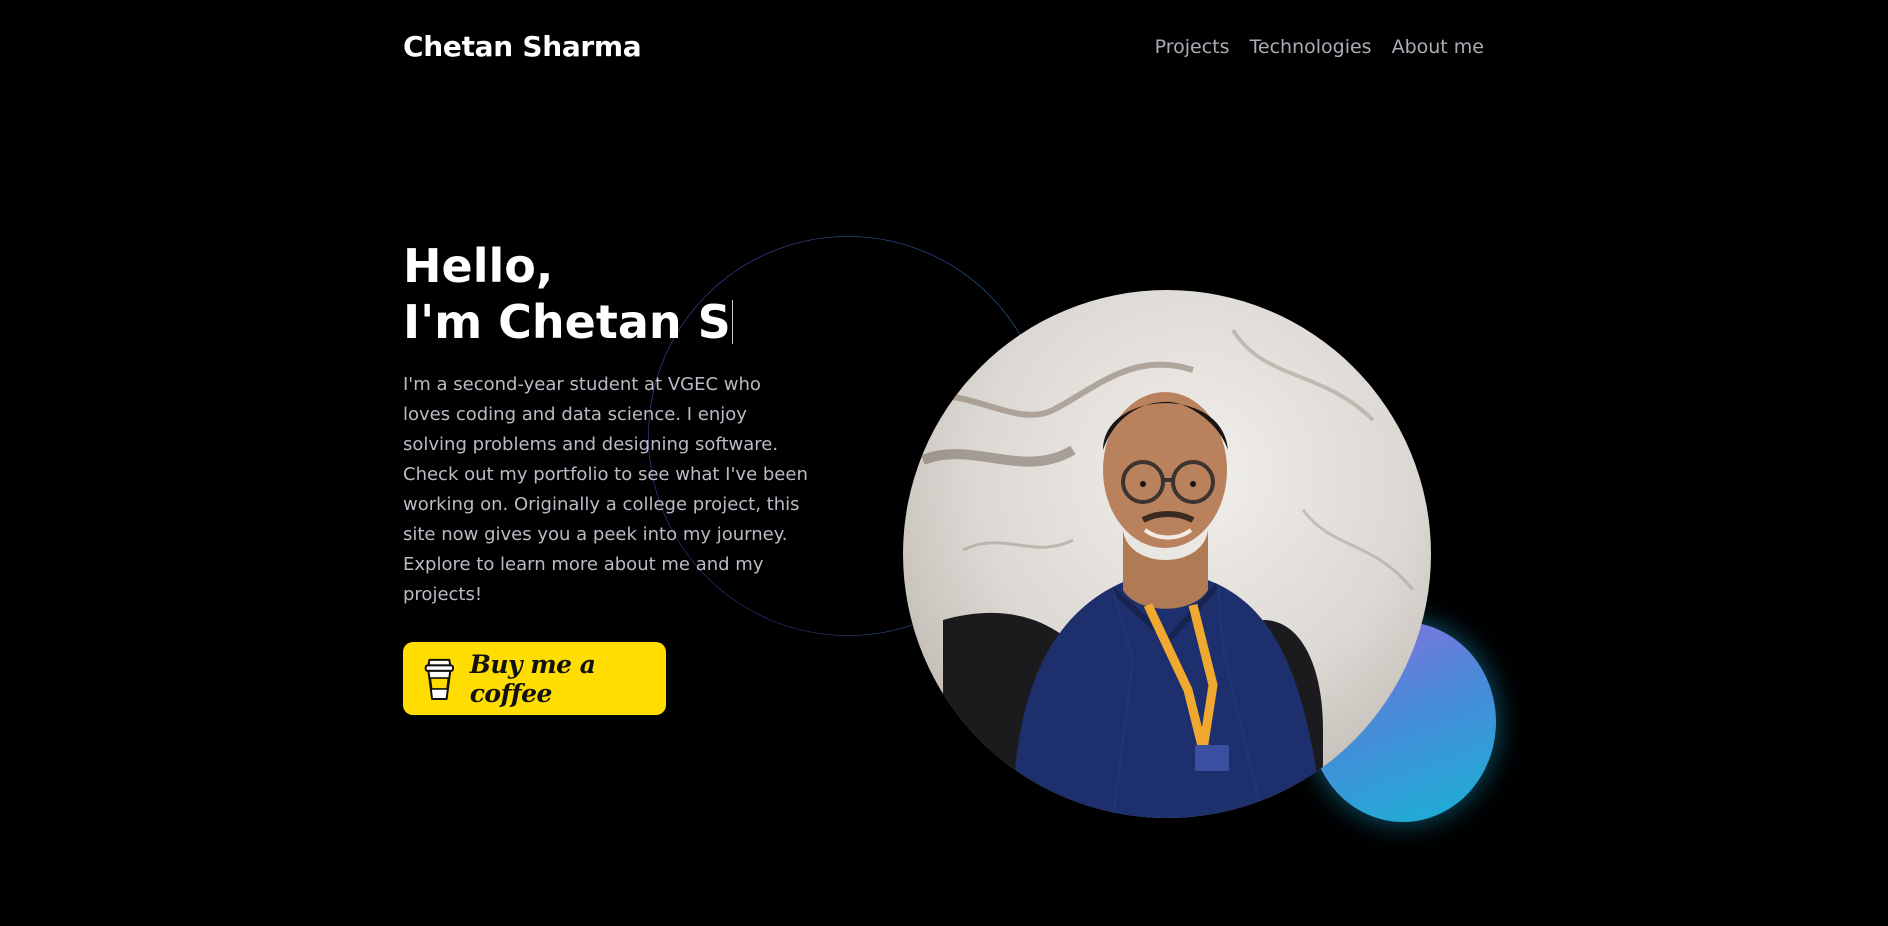  I want to click on hero-greeting: Hello,, so click(478, 266).